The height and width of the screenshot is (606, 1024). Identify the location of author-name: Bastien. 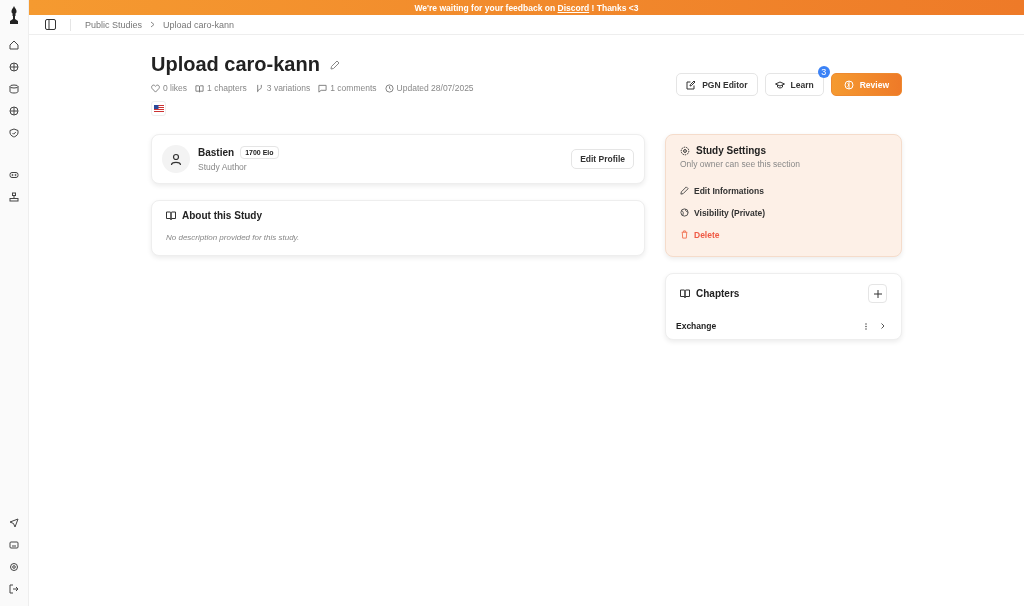
(216, 152).